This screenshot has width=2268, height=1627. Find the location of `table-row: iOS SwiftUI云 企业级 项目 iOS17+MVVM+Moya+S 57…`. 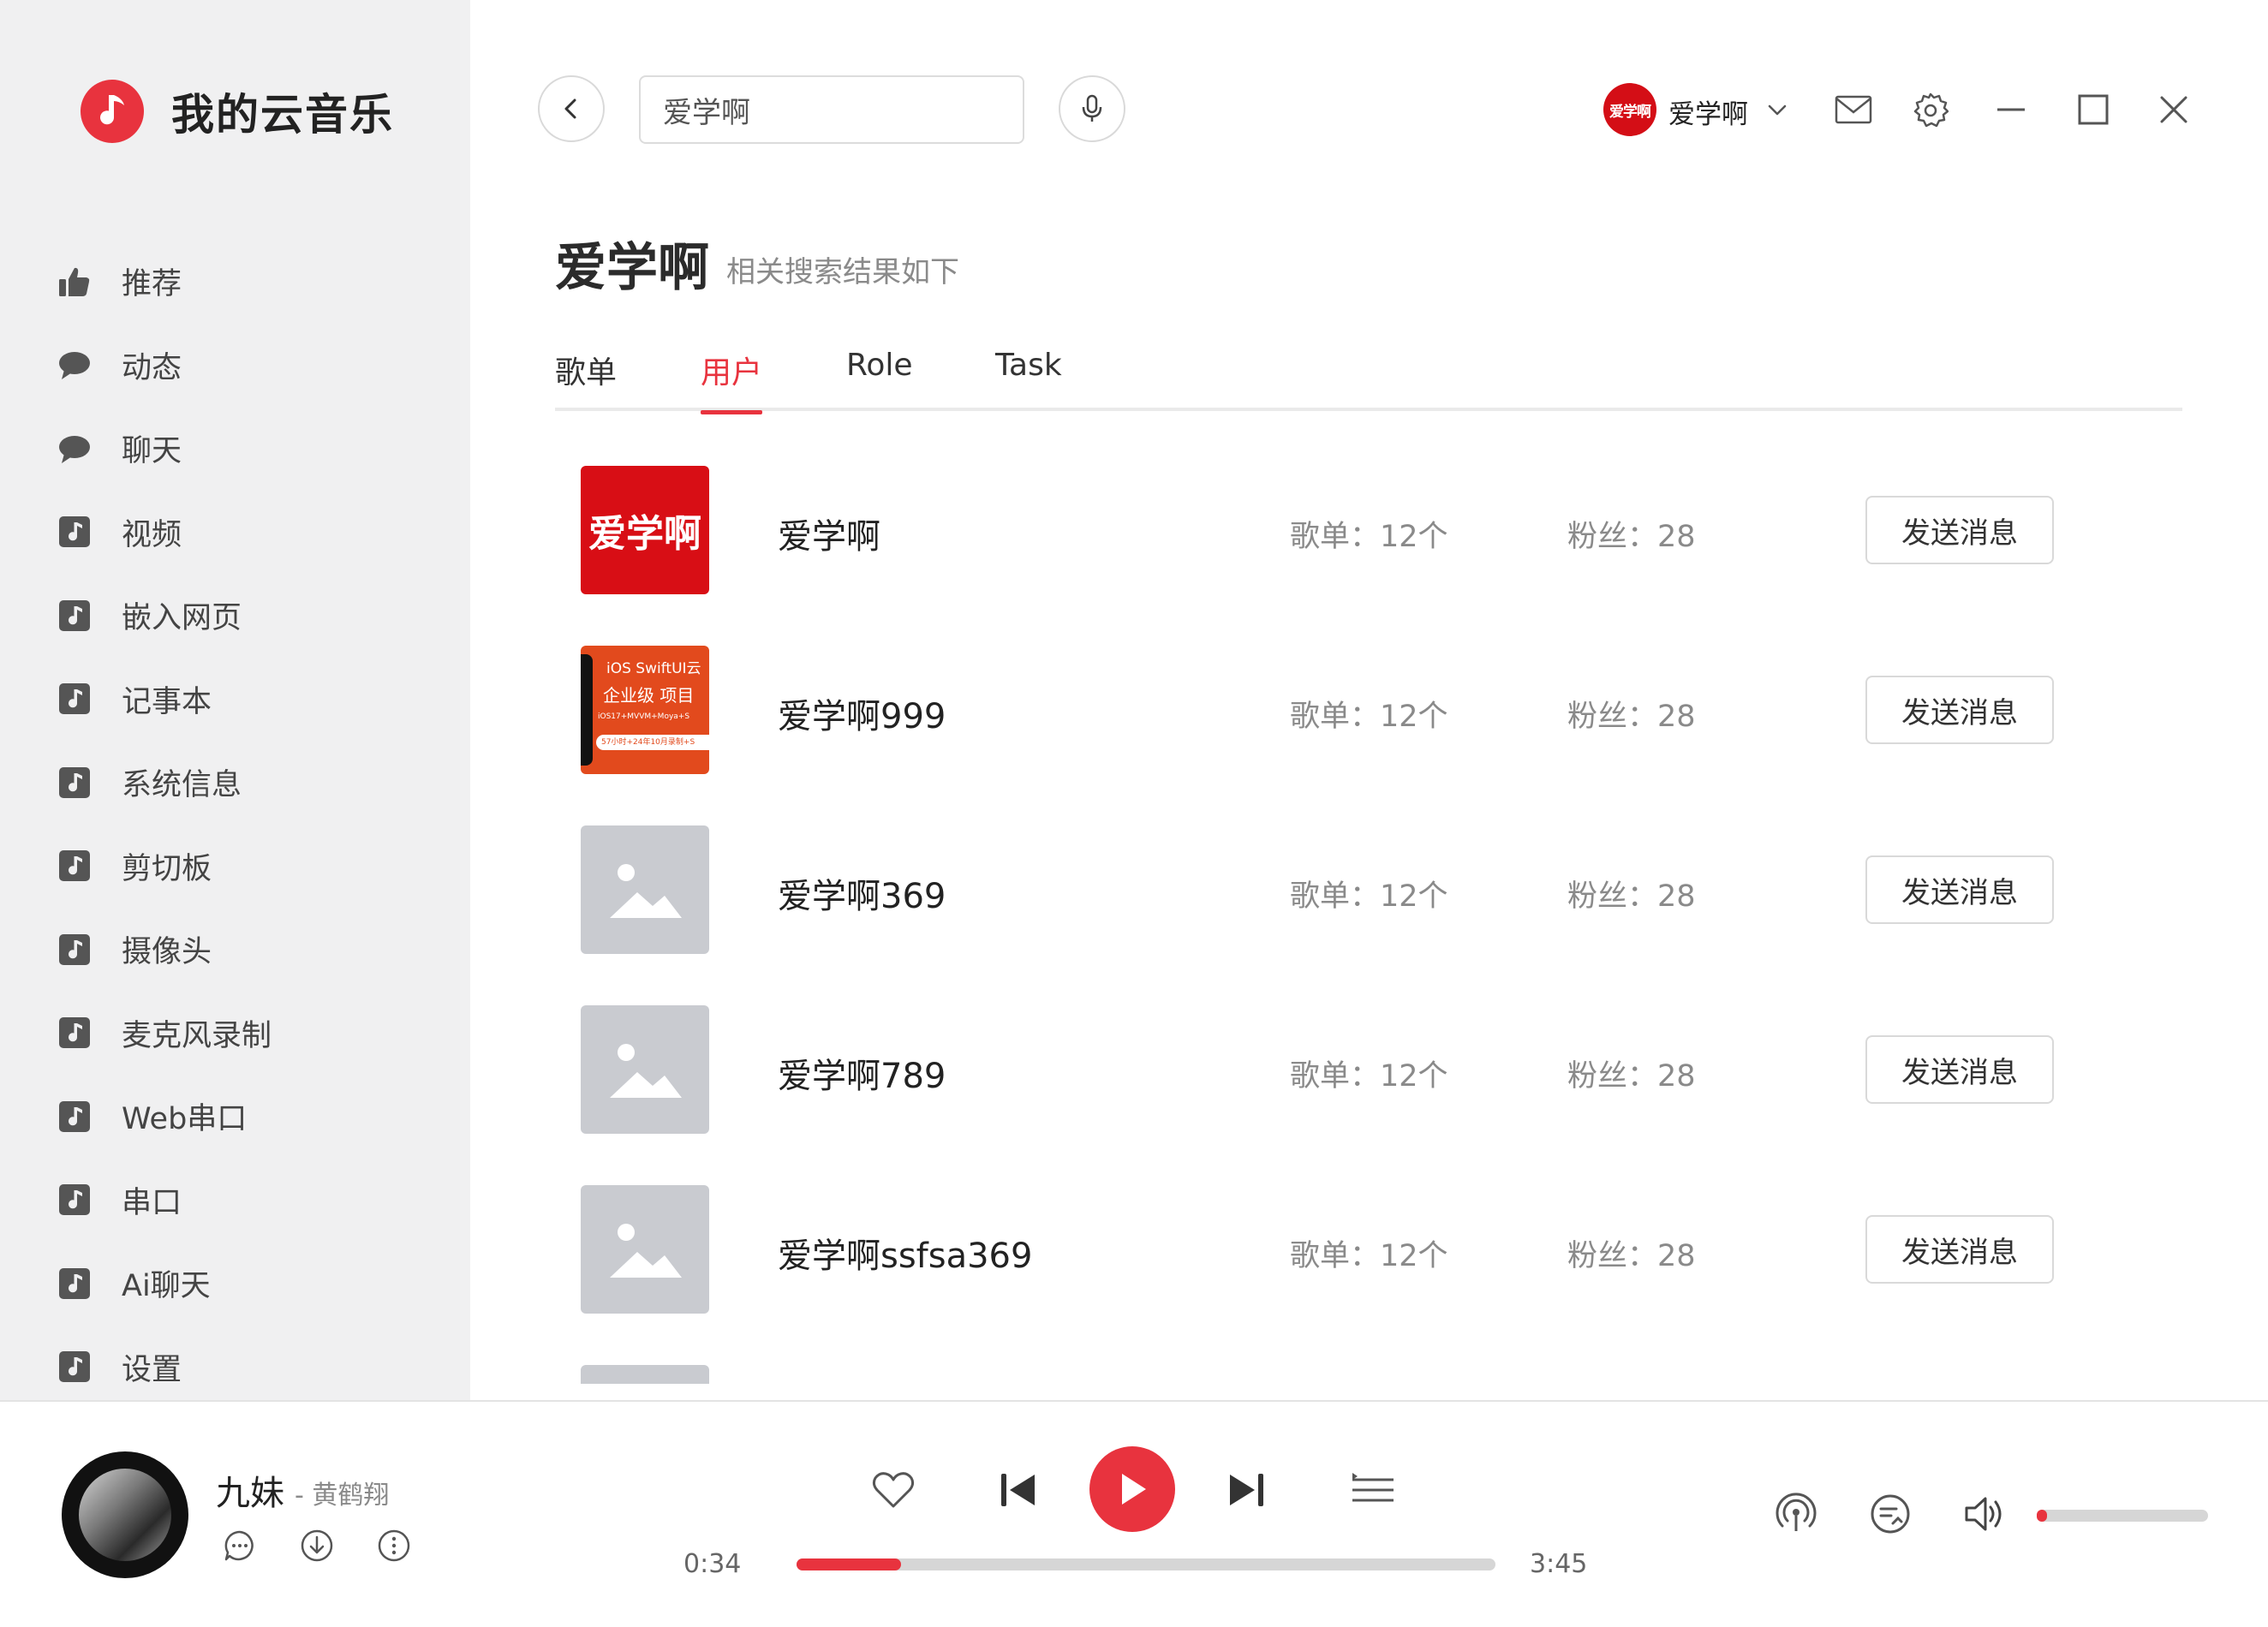

table-row: iOS SwiftUI云 企业级 项目 iOS17+MVVM+Moya+S 57… is located at coordinates (1318, 710).